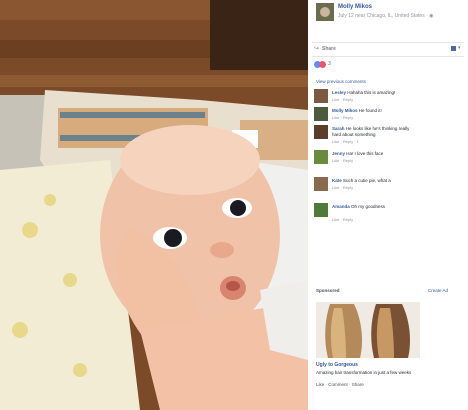  What do you see at coordinates (355, 7) in the screenshot?
I see `author-name: Molly Mikos` at bounding box center [355, 7].